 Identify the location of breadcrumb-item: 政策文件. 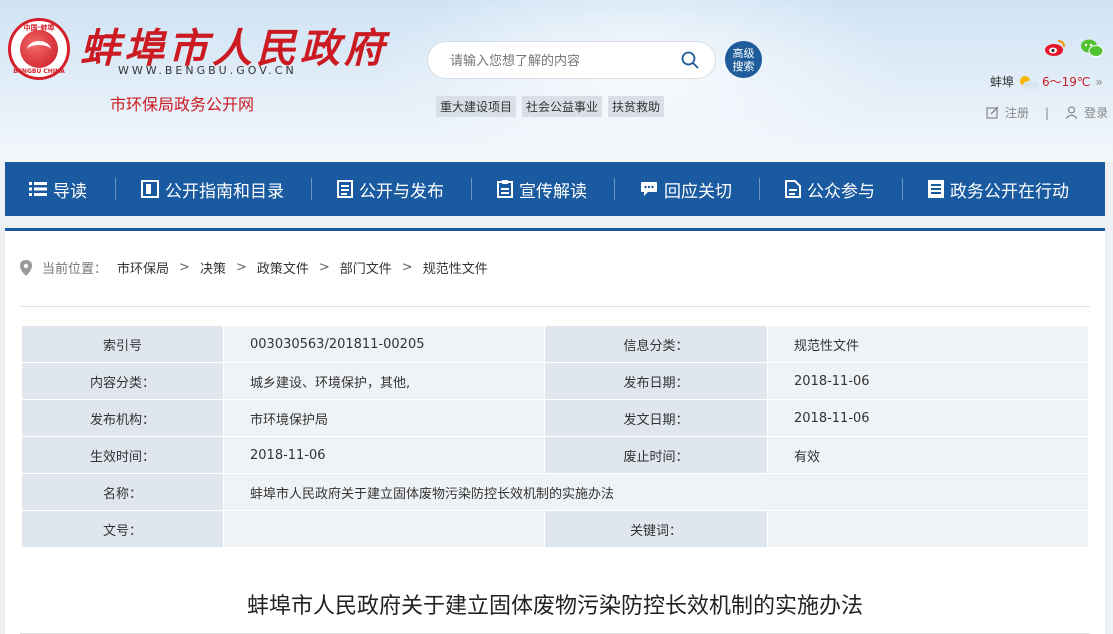
(283, 267).